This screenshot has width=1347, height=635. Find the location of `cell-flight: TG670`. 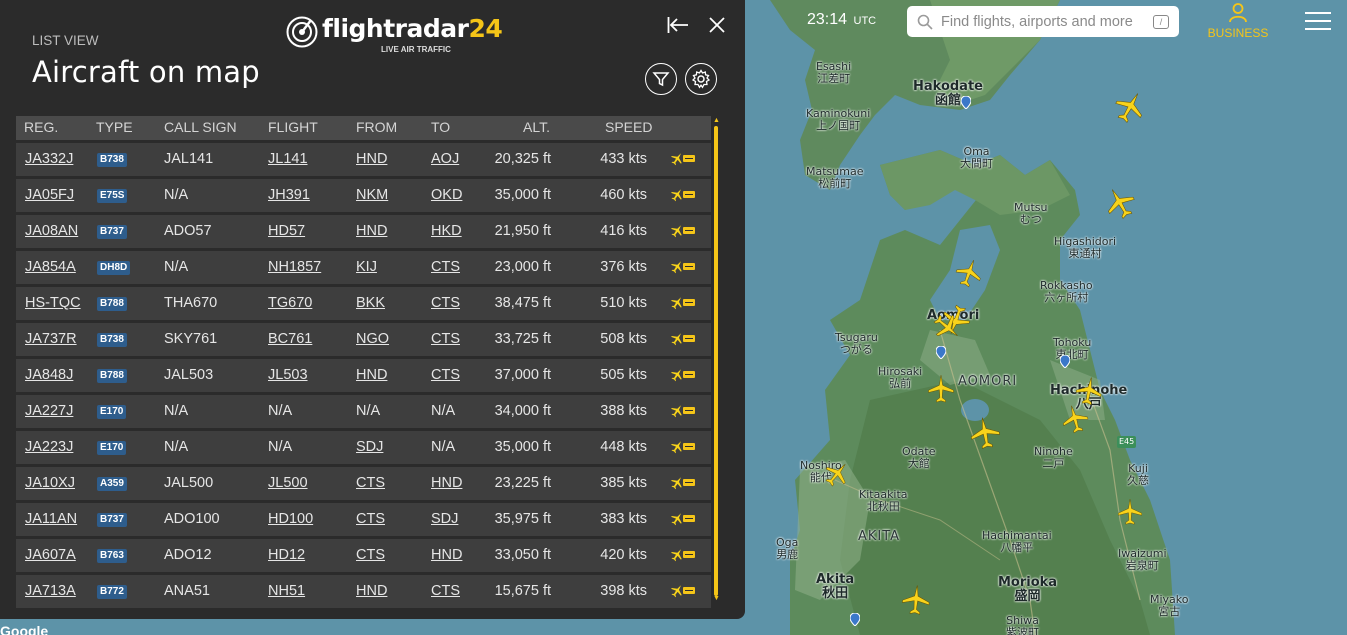

cell-flight: TG670 is located at coordinates (290, 303).